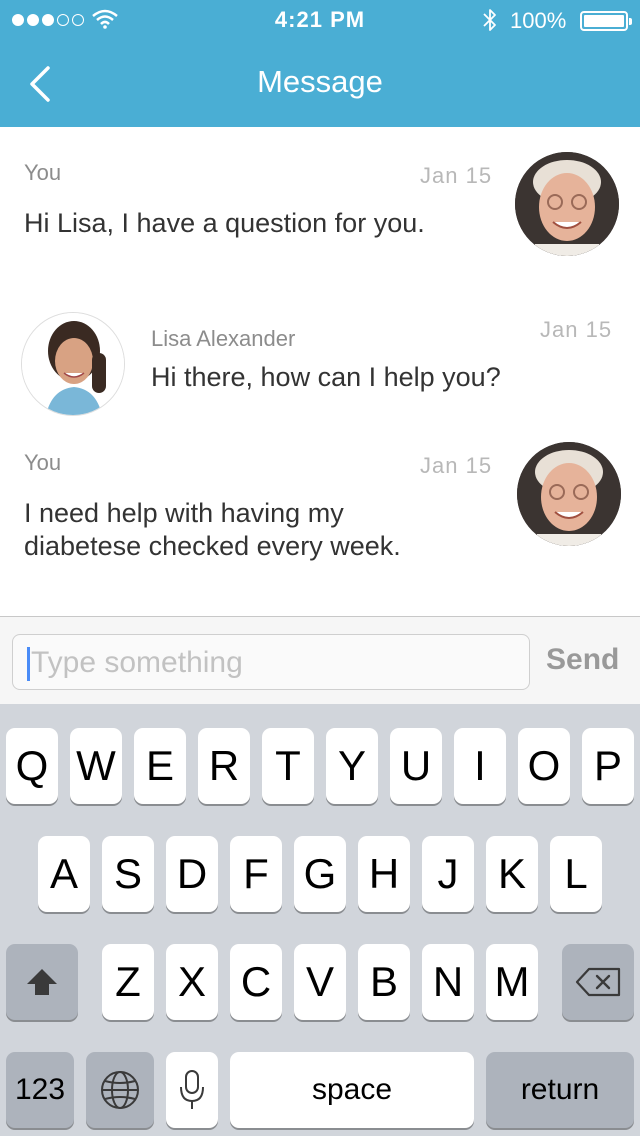  What do you see at coordinates (480, 766) in the screenshot?
I see `key-i: I` at bounding box center [480, 766].